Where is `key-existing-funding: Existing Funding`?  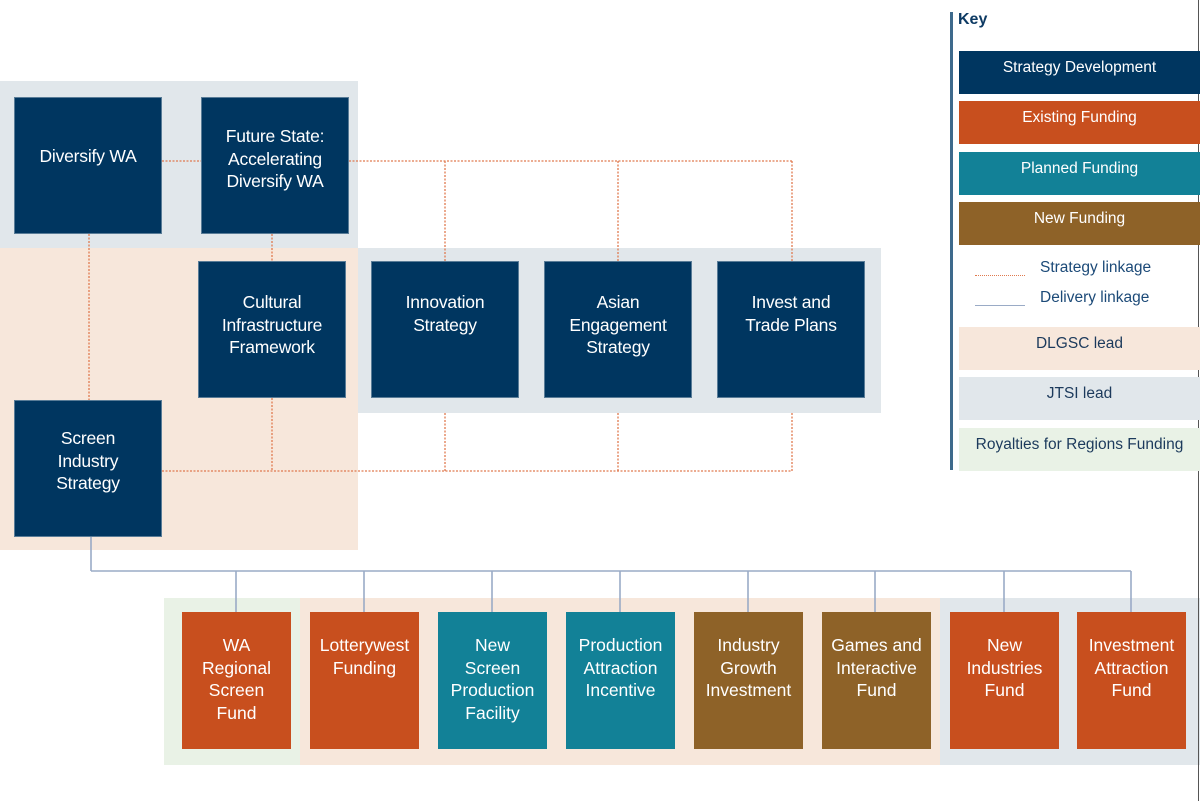
key-existing-funding: Existing Funding is located at coordinates (1079, 122).